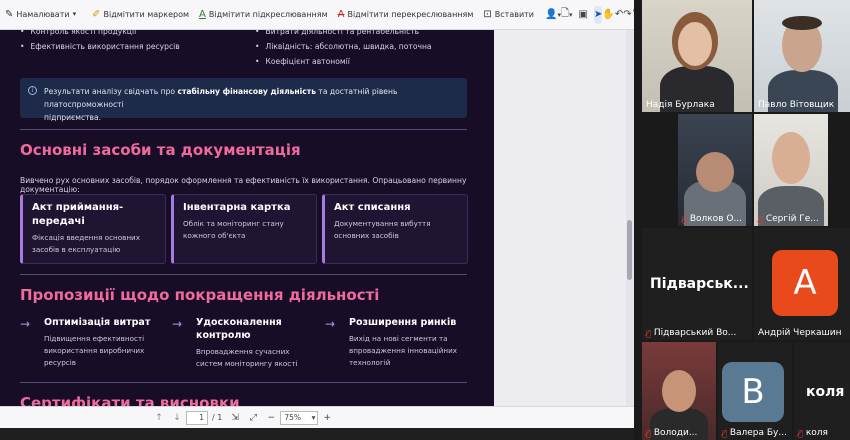  Describe the element at coordinates (608, 15) in the screenshot. I see `hand-icon: ✋` at that location.